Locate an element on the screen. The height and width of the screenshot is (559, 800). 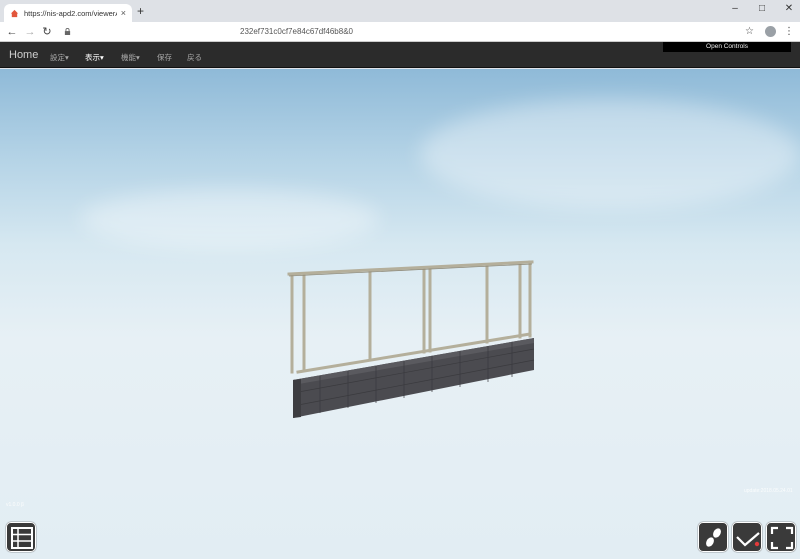
fence-model is located at coordinates (411, 339).